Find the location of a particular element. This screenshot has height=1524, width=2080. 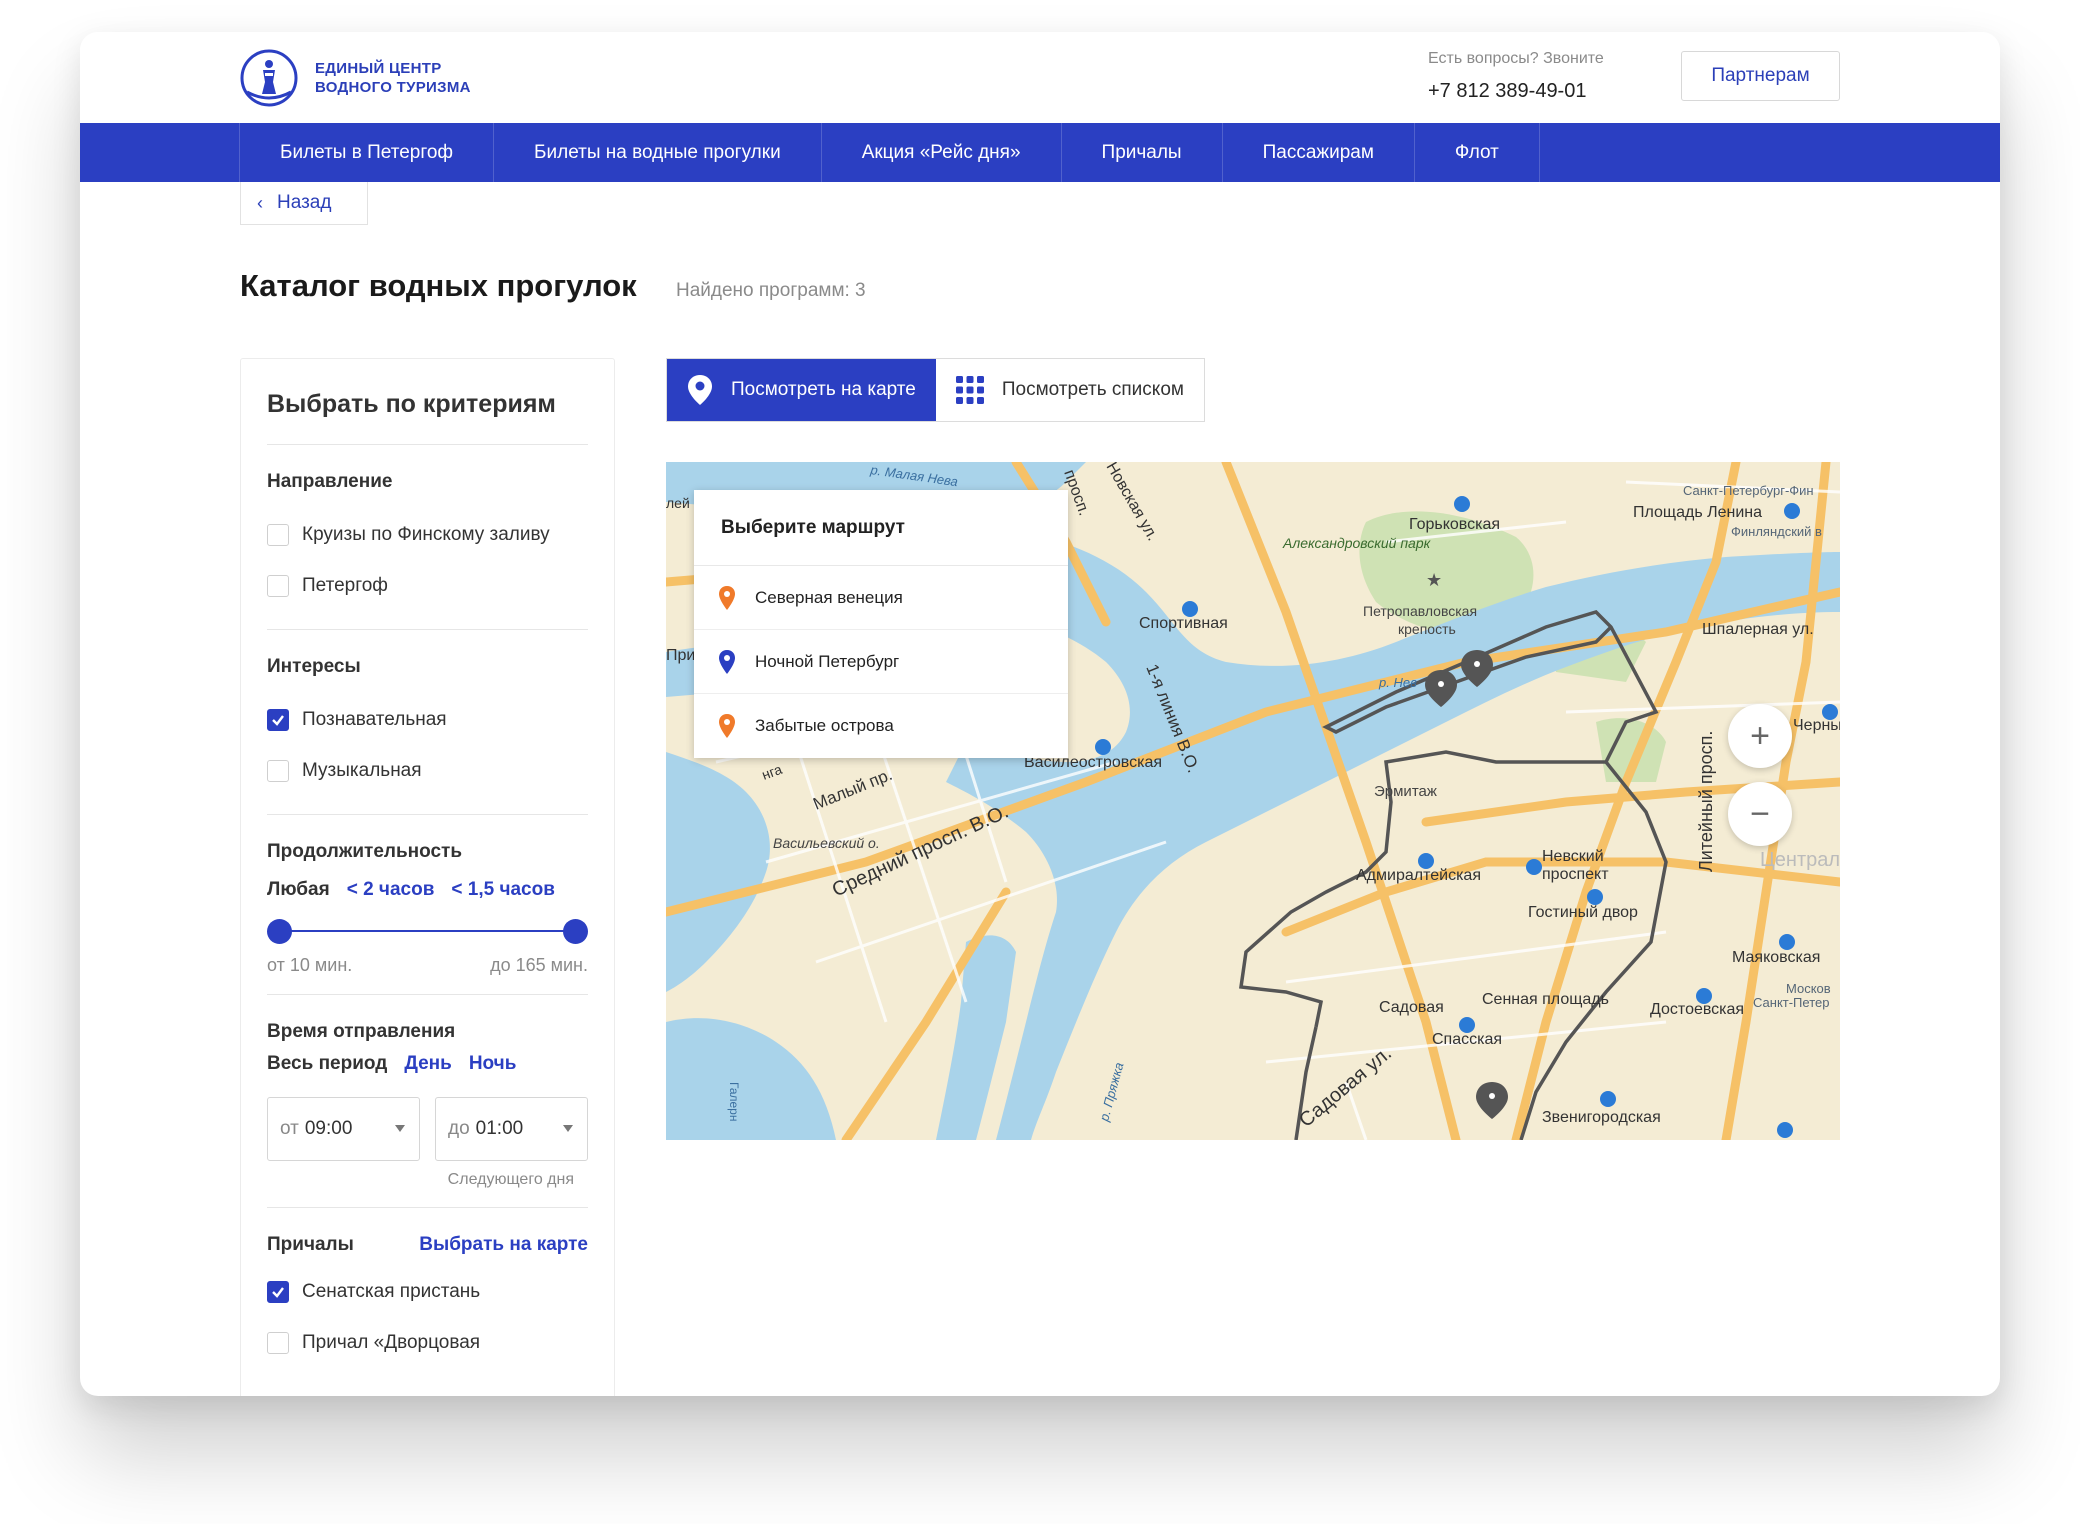

phone-number: +7 812 389-49-01 is located at coordinates (1516, 91).